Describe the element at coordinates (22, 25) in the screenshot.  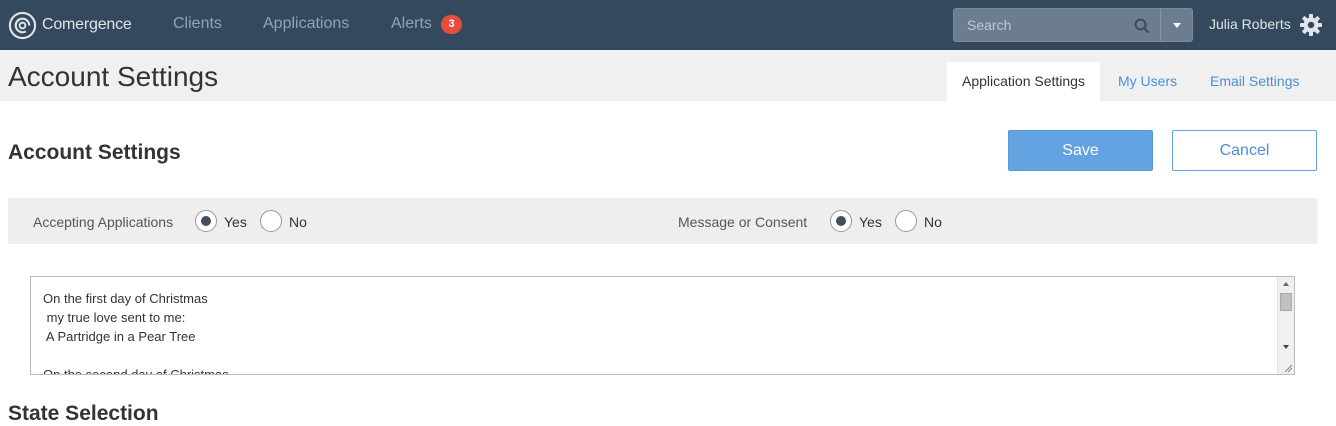
I see `comergence-logo-icon` at that location.